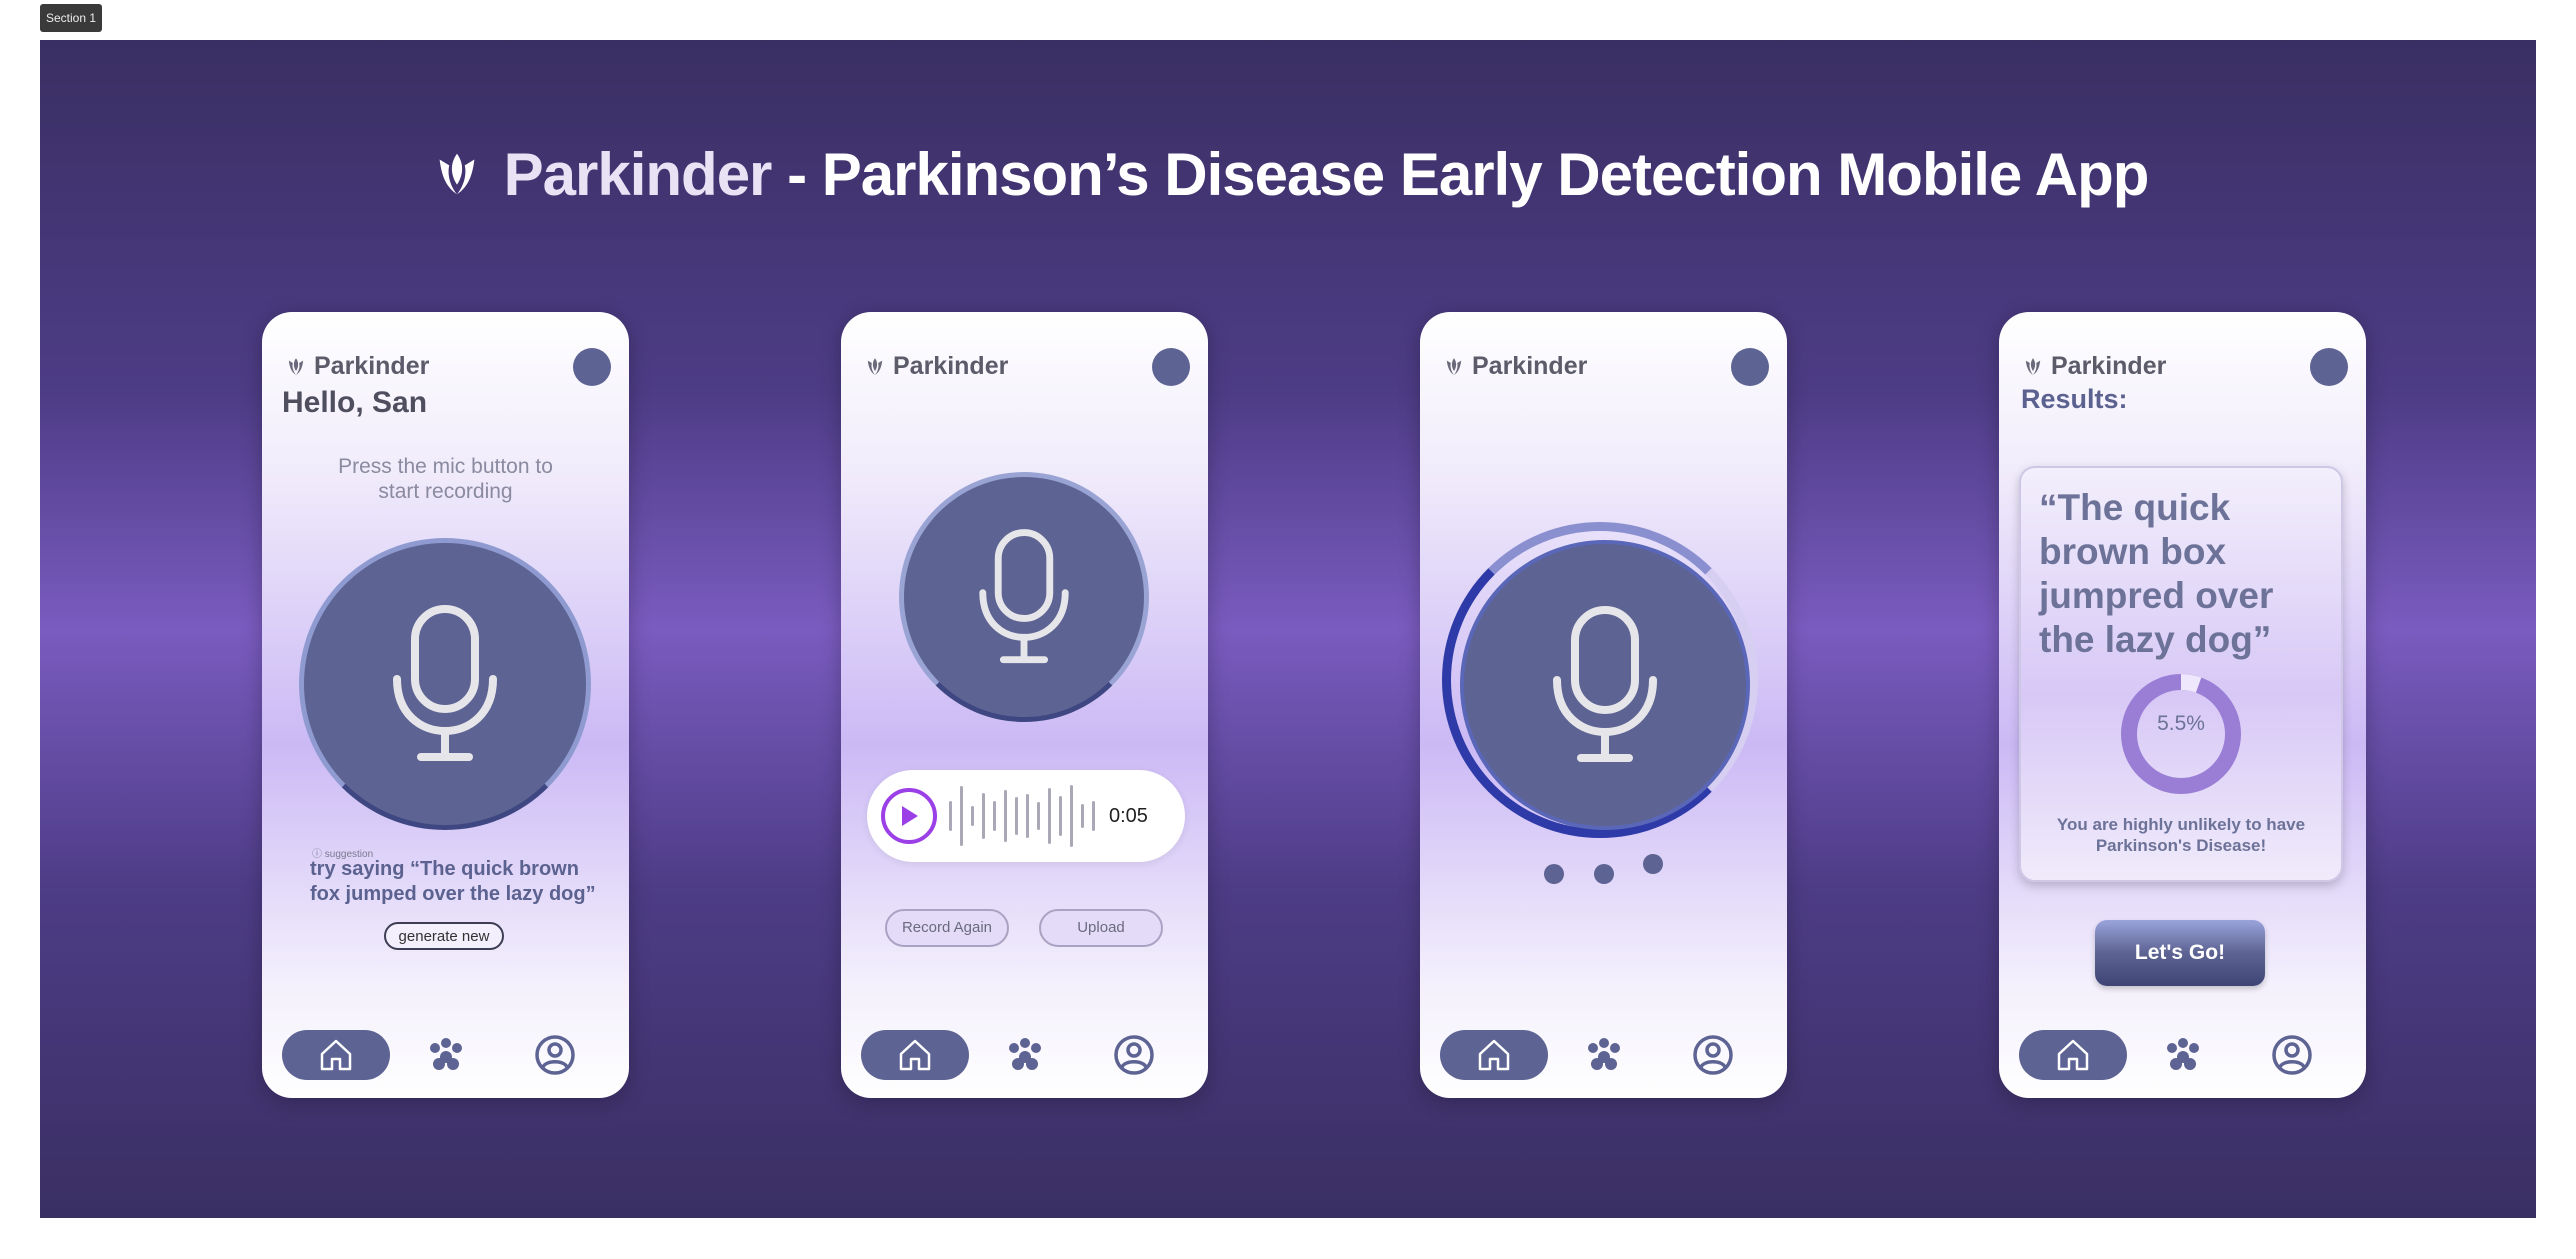 The width and height of the screenshot is (2576, 1259). Describe the element at coordinates (638, 174) in the screenshot. I see `headline-brand: Parkinder` at that location.